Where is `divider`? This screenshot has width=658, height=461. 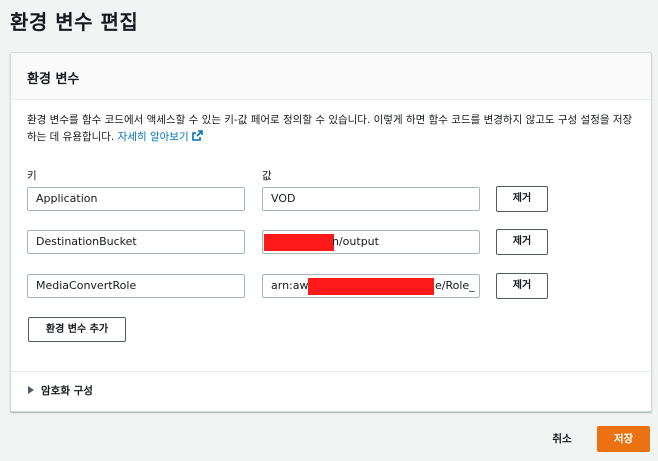 divider is located at coordinates (331, 371).